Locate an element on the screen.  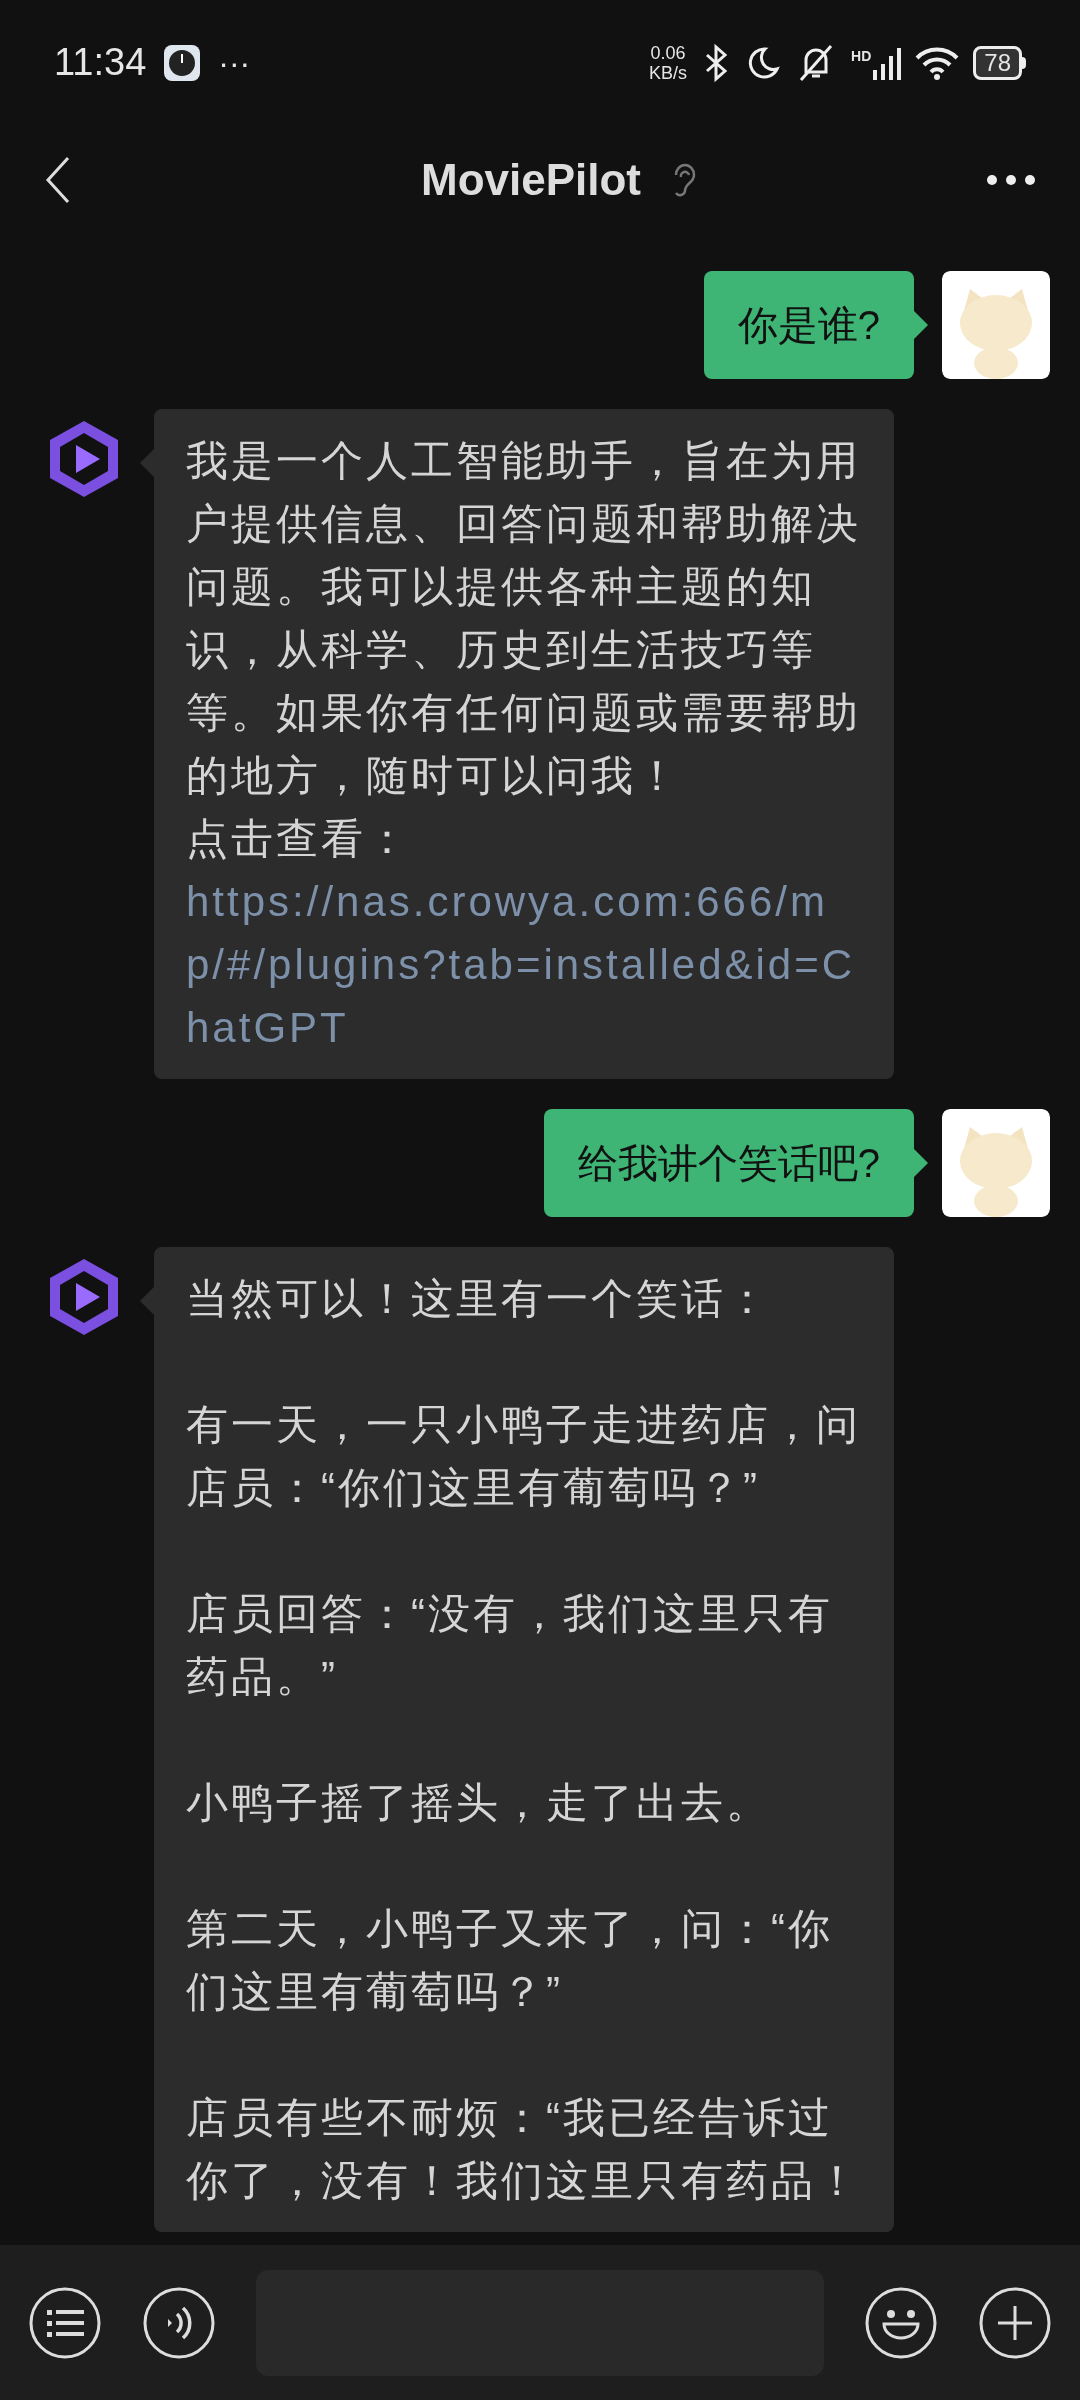
network-speed: 0.06 KB/s is located at coordinates (668, 62).